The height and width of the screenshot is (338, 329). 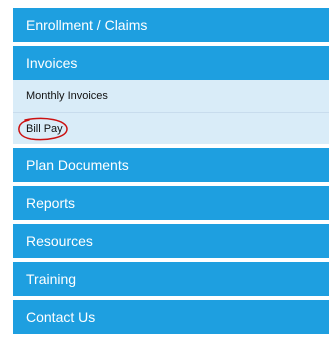 I want to click on submenu-item-bill-pay: Bill Pay, so click(x=171, y=128).